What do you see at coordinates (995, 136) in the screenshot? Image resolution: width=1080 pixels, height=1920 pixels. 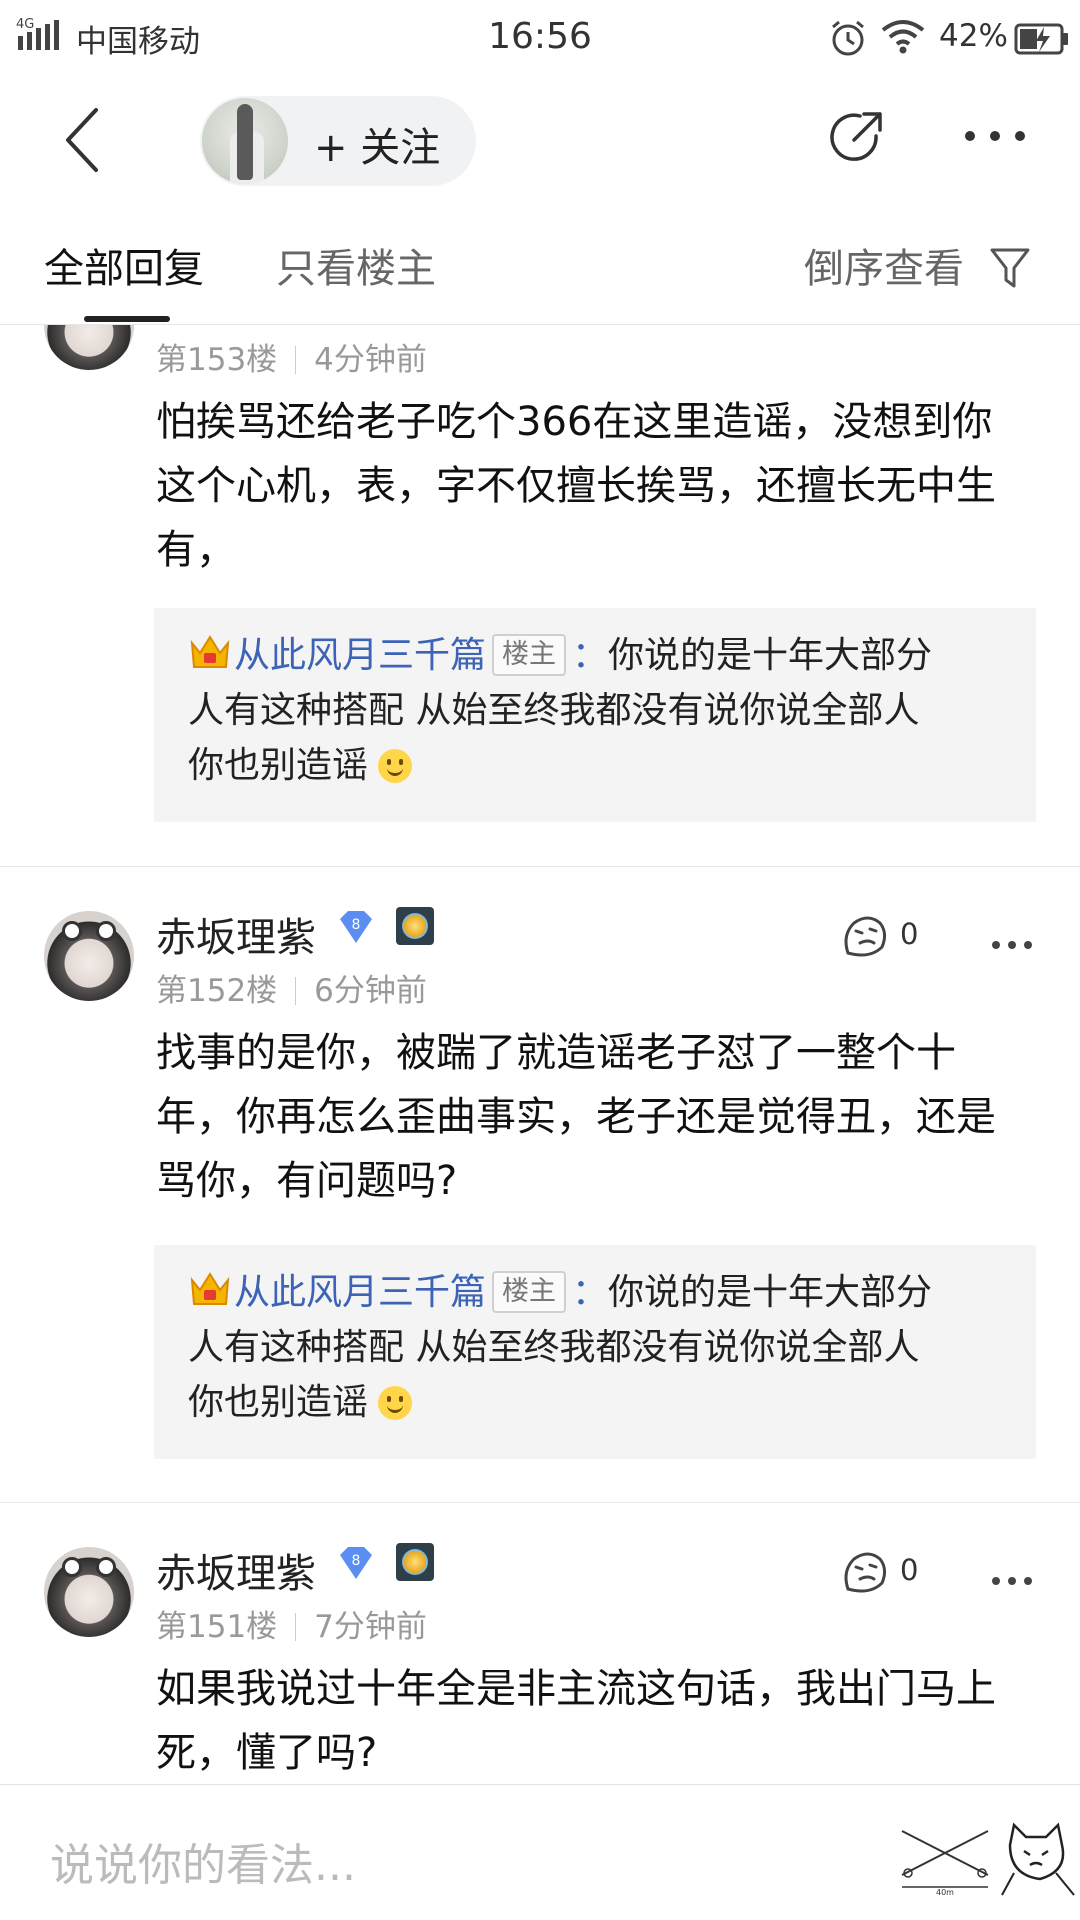 I see `more-icon` at bounding box center [995, 136].